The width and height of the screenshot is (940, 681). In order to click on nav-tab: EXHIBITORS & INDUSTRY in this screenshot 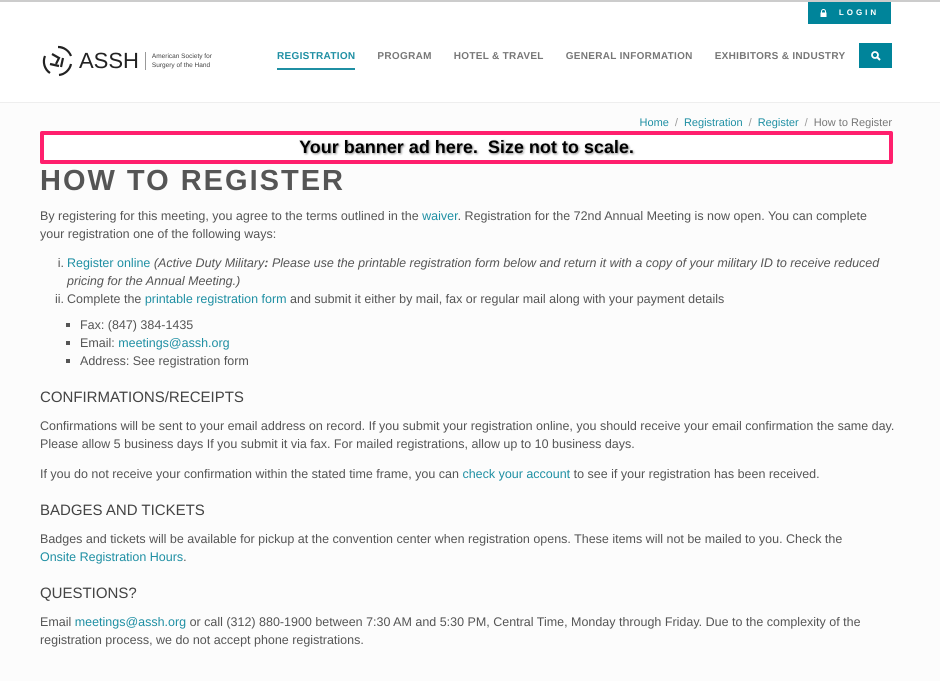, I will do `click(780, 59)`.